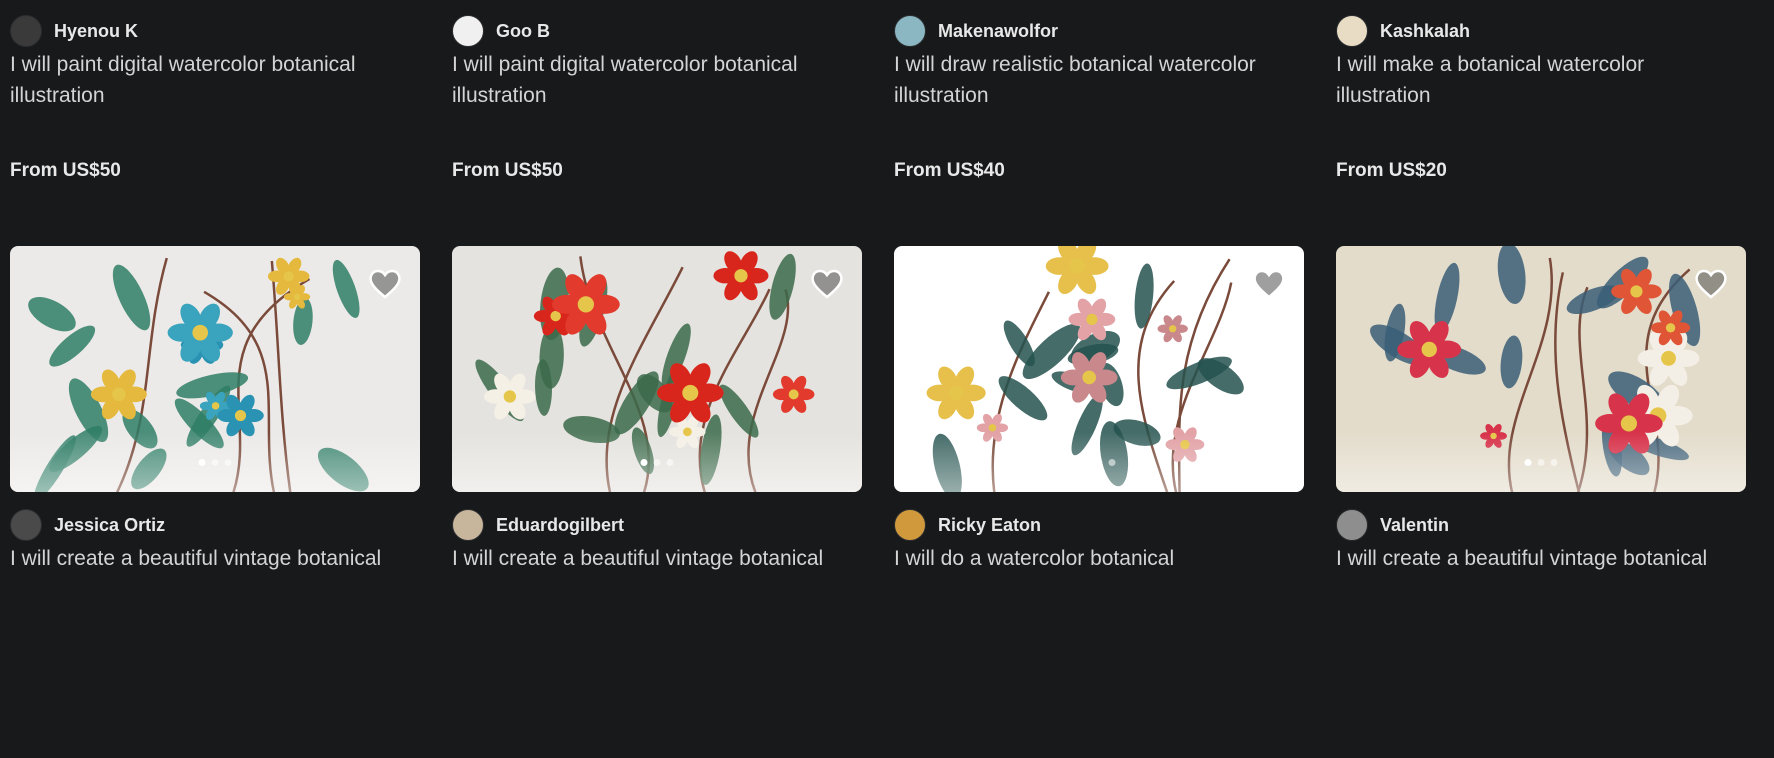 The image size is (1774, 758). Describe the element at coordinates (1414, 525) in the screenshot. I see `seller-name: Valentin` at that location.